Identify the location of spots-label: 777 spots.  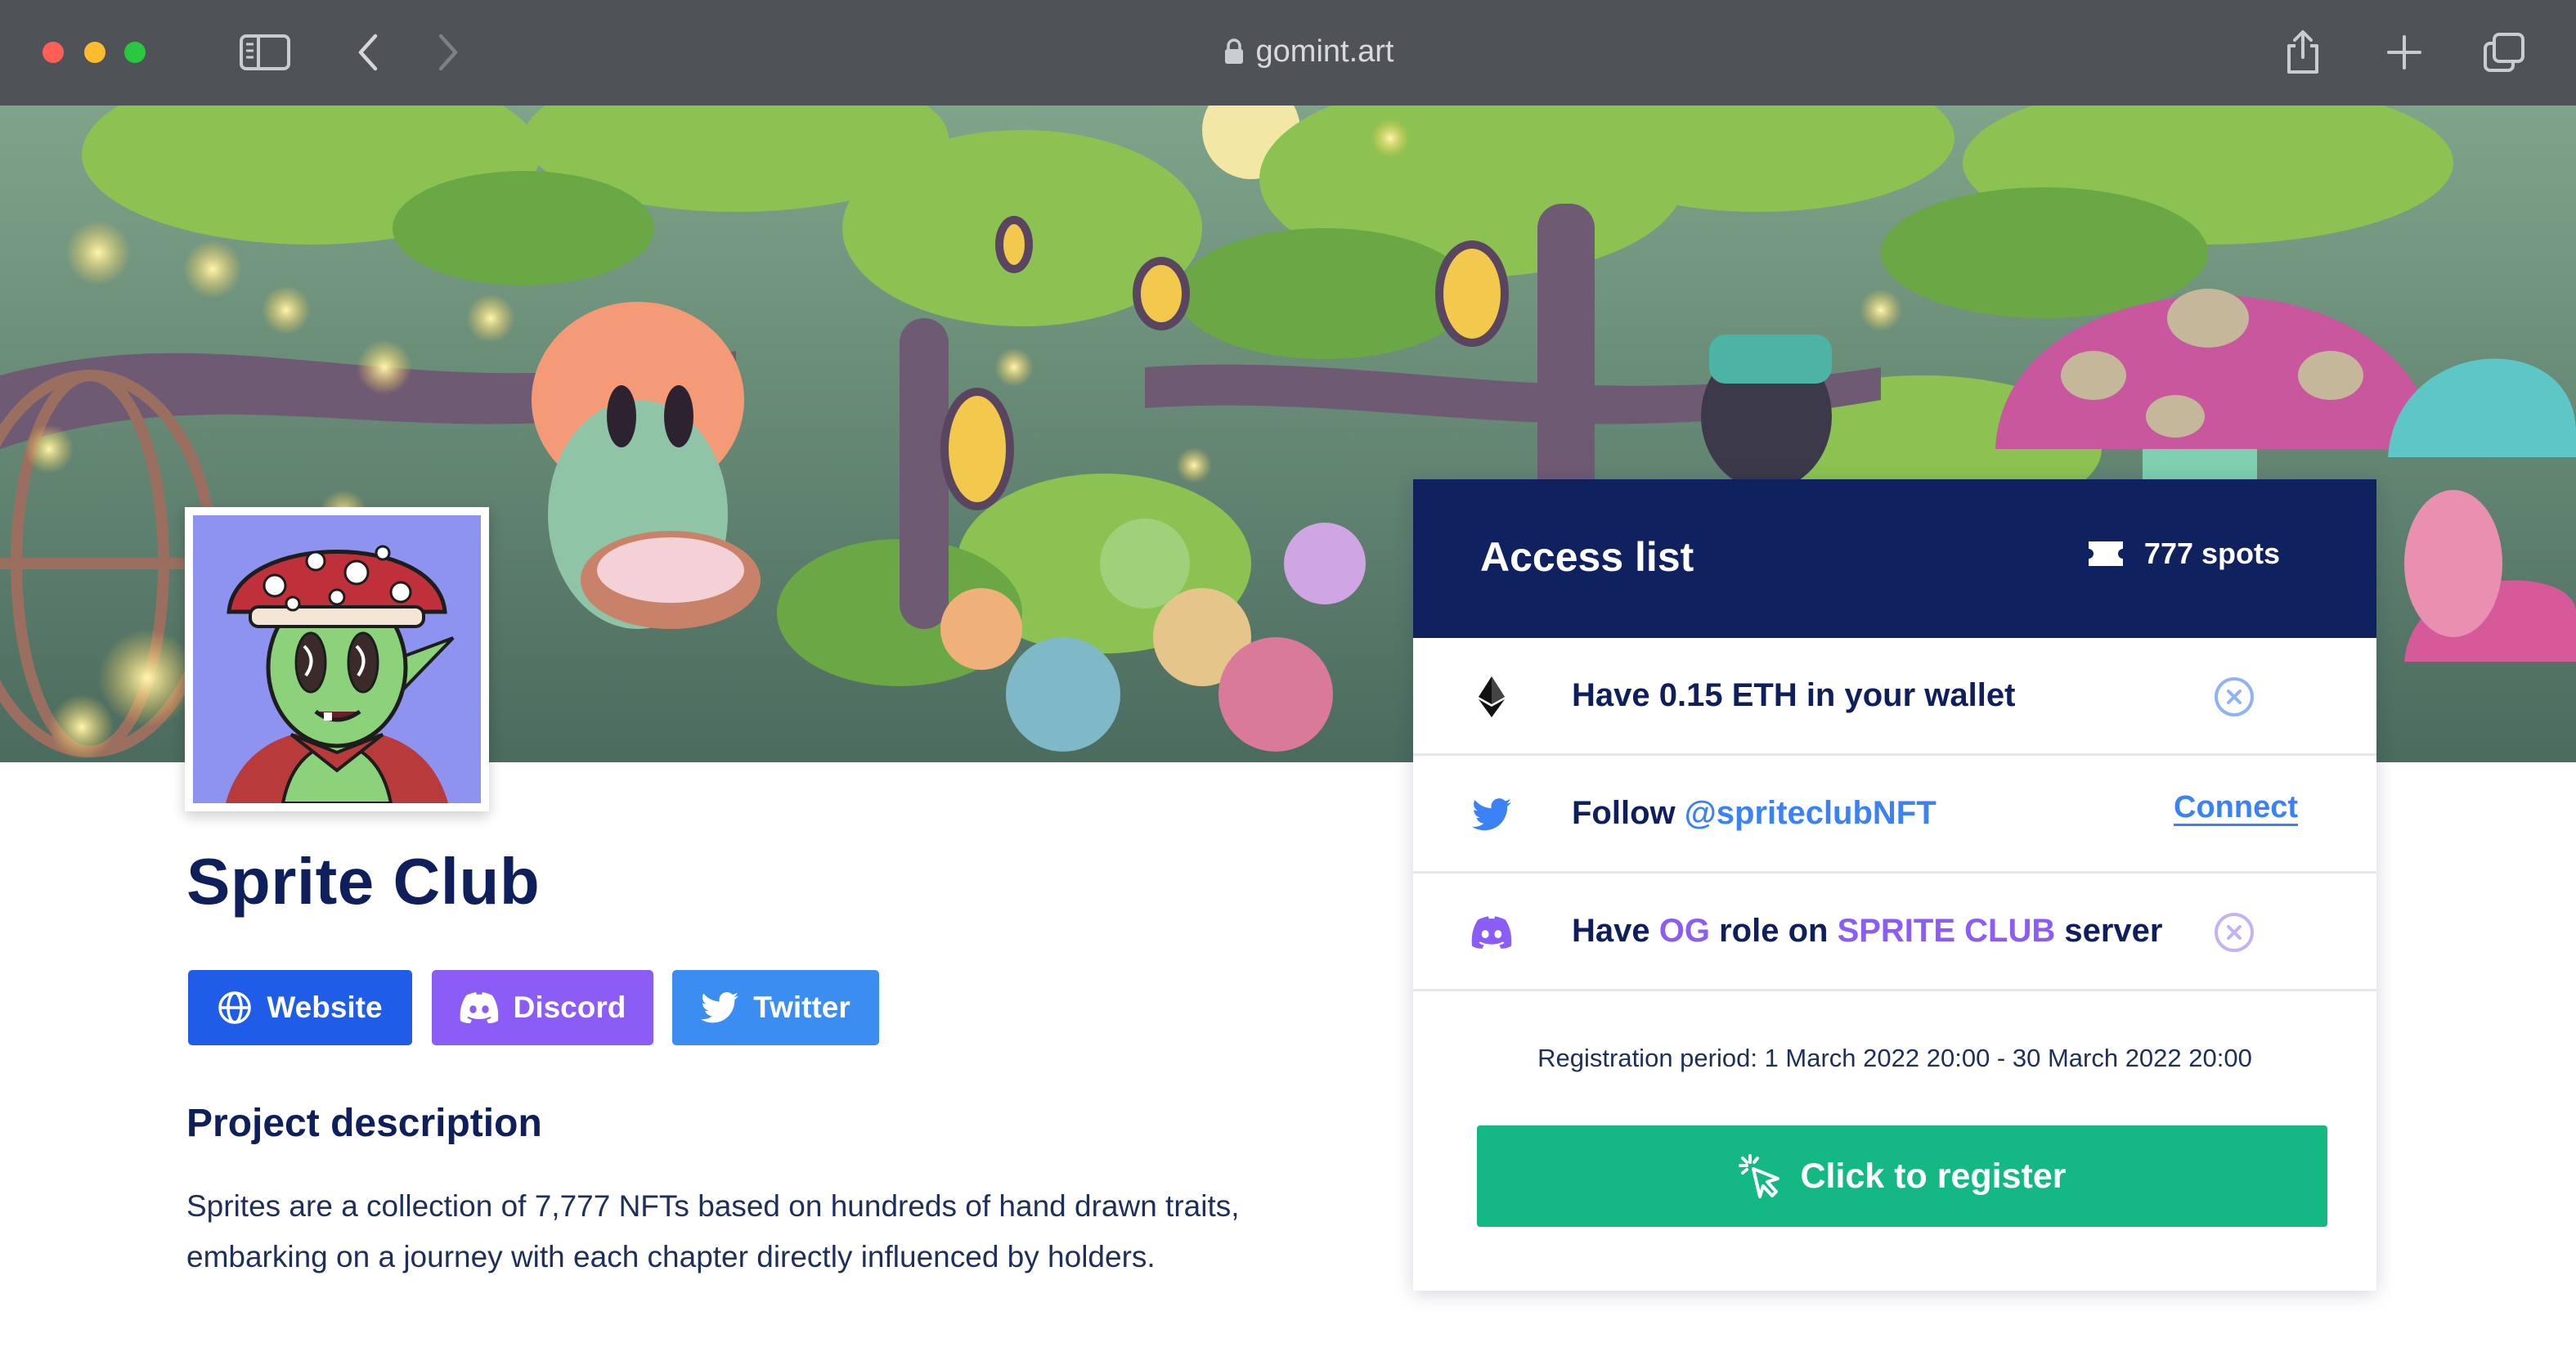
(2212, 553).